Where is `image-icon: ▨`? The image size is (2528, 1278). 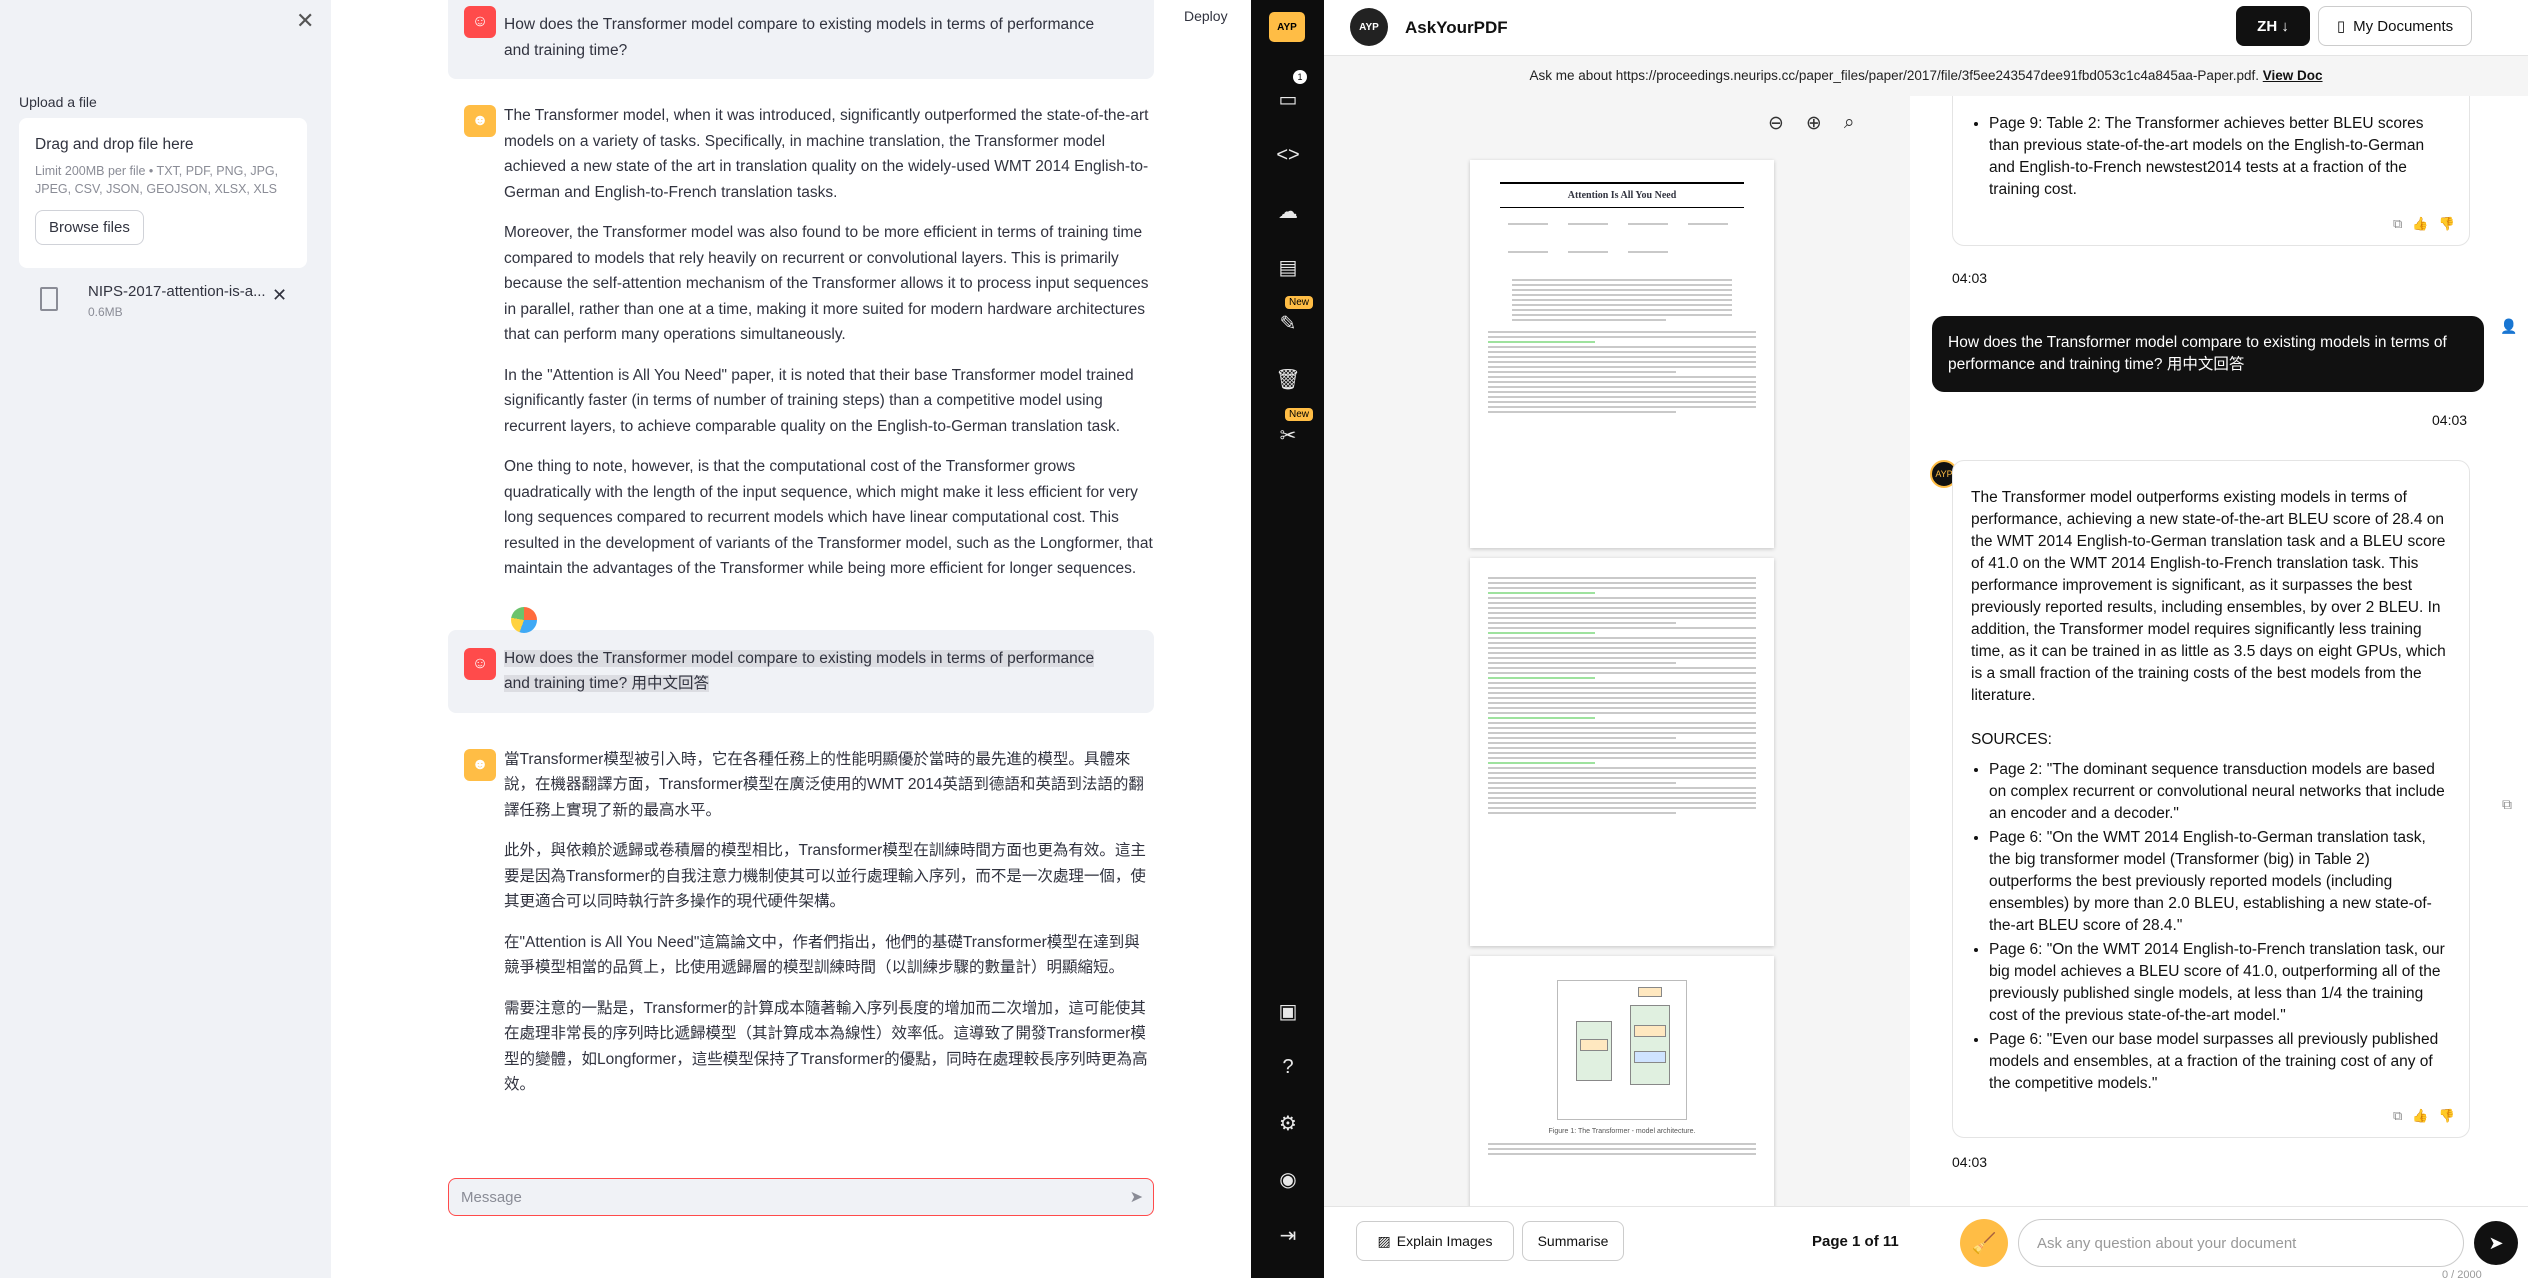 image-icon: ▨ is located at coordinates (1384, 1240).